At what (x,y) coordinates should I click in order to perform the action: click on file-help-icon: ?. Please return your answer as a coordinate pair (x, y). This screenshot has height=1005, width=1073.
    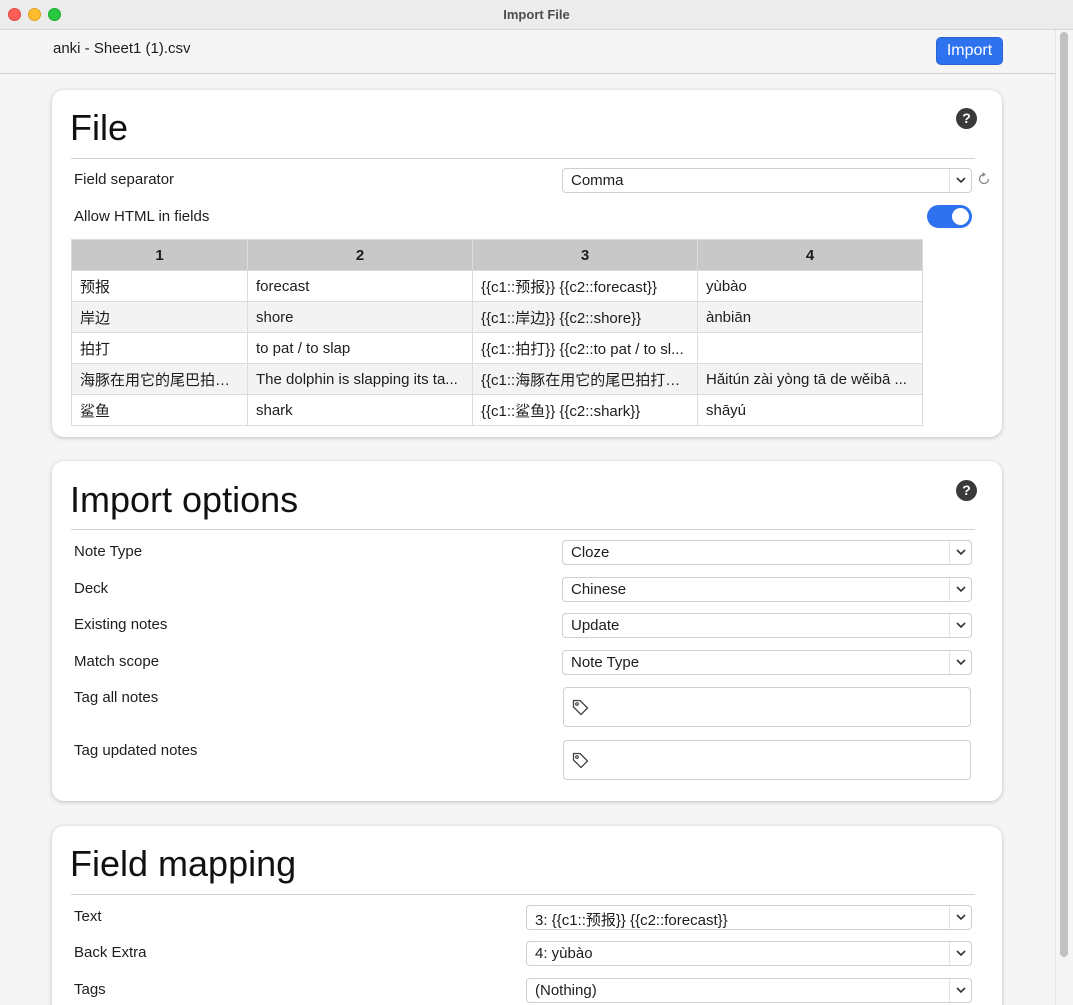
    Looking at the image, I should click on (966, 118).